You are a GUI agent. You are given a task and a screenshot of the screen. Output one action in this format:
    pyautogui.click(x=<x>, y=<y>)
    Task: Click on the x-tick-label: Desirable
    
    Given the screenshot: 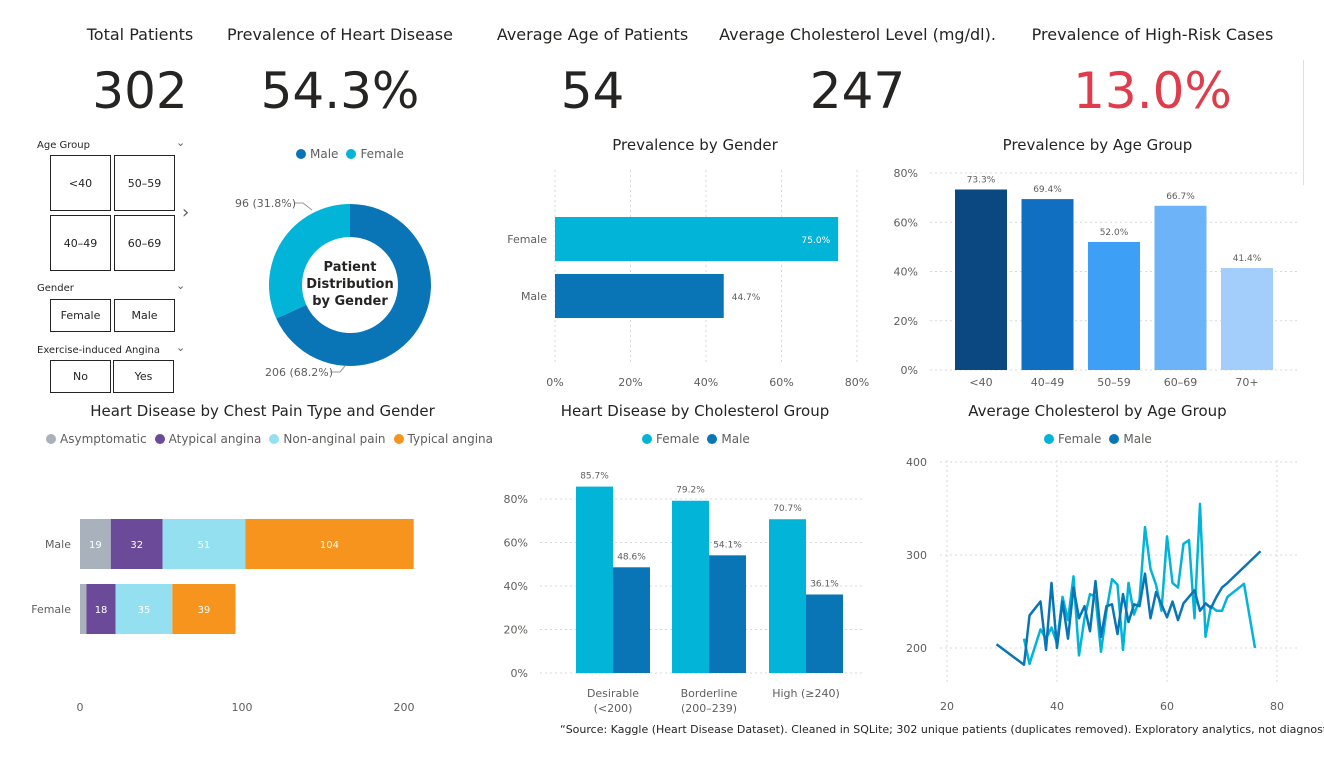 What is the action you would take?
    pyautogui.click(x=613, y=693)
    